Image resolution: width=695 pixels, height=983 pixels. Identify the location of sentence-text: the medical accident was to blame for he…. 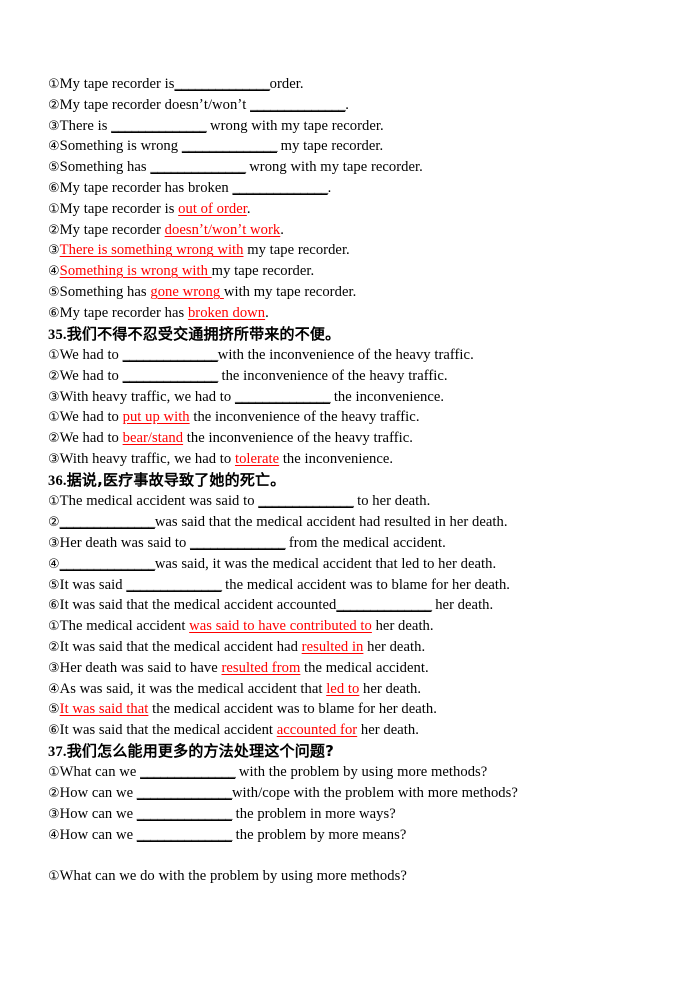
(366, 584).